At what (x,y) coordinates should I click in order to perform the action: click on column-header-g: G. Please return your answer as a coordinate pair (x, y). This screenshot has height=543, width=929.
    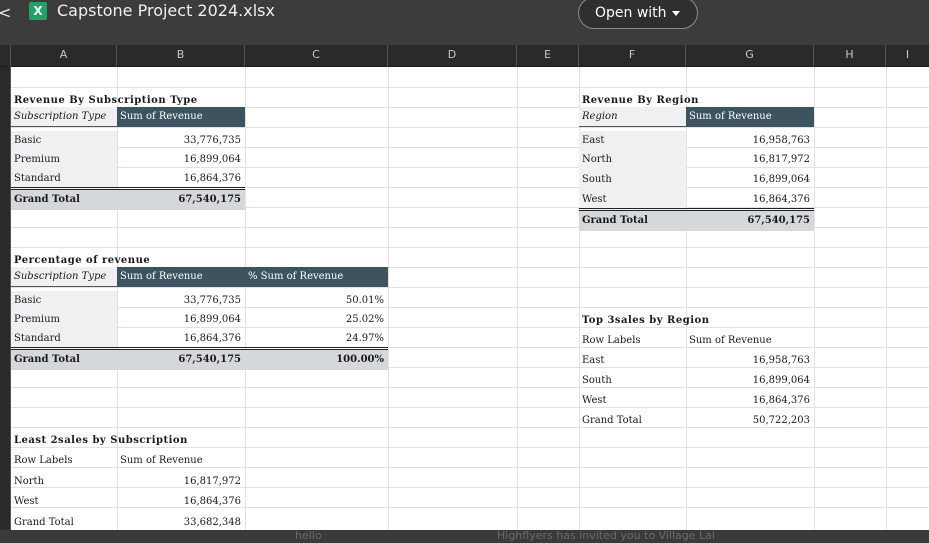
    Looking at the image, I should click on (750, 56).